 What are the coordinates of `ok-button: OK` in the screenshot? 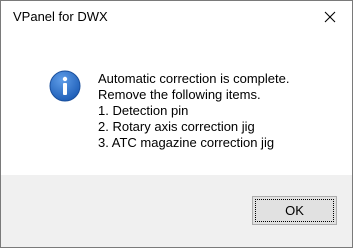 It's located at (294, 210).